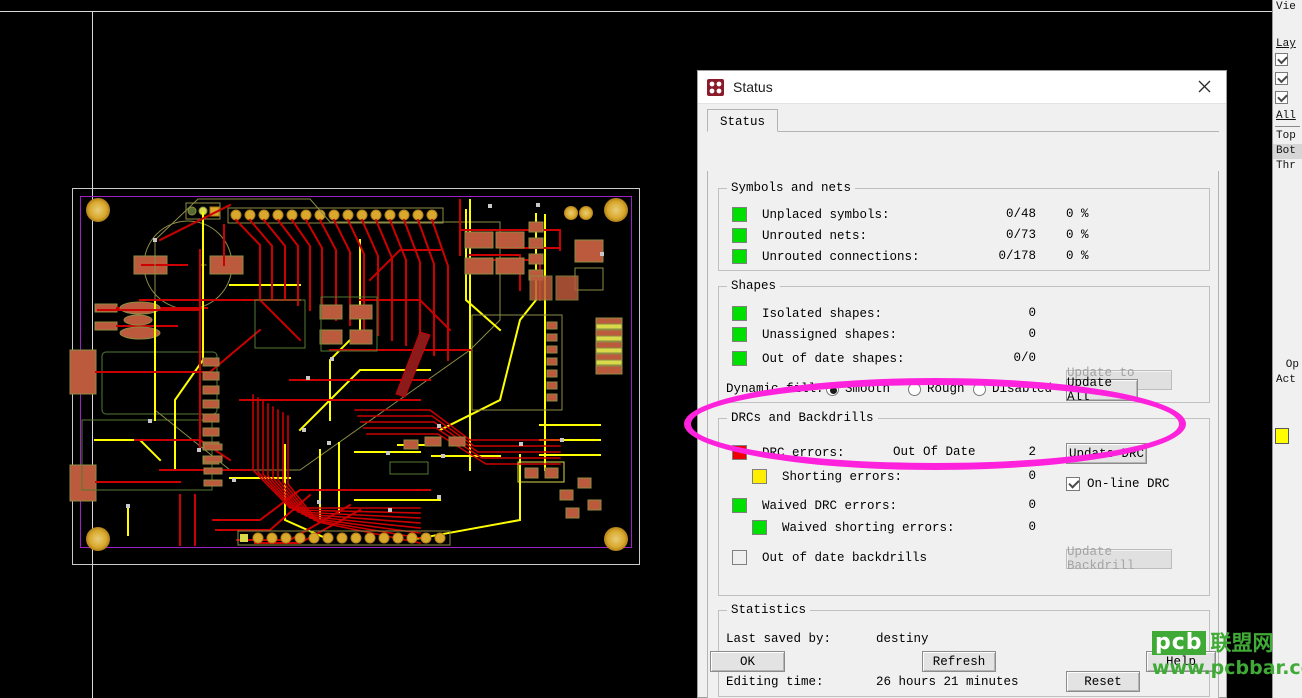 This screenshot has height=698, width=1302. I want to click on row-label: Unrouted connections:, so click(841, 256).